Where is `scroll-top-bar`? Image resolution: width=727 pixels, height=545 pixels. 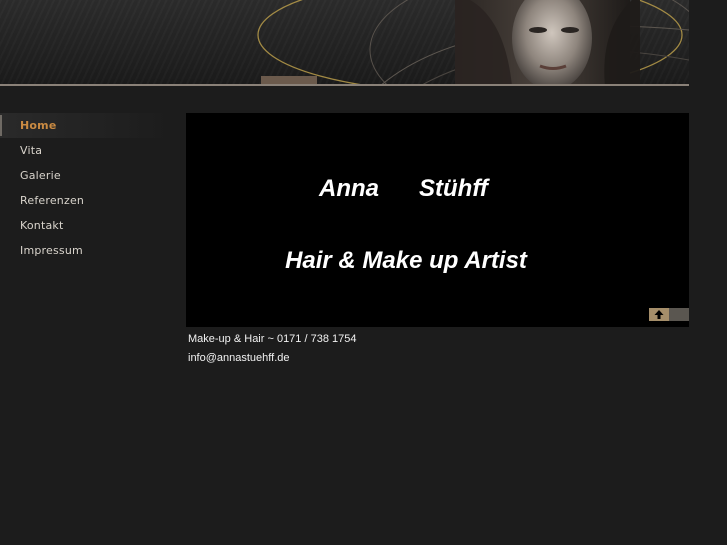 scroll-top-bar is located at coordinates (679, 314).